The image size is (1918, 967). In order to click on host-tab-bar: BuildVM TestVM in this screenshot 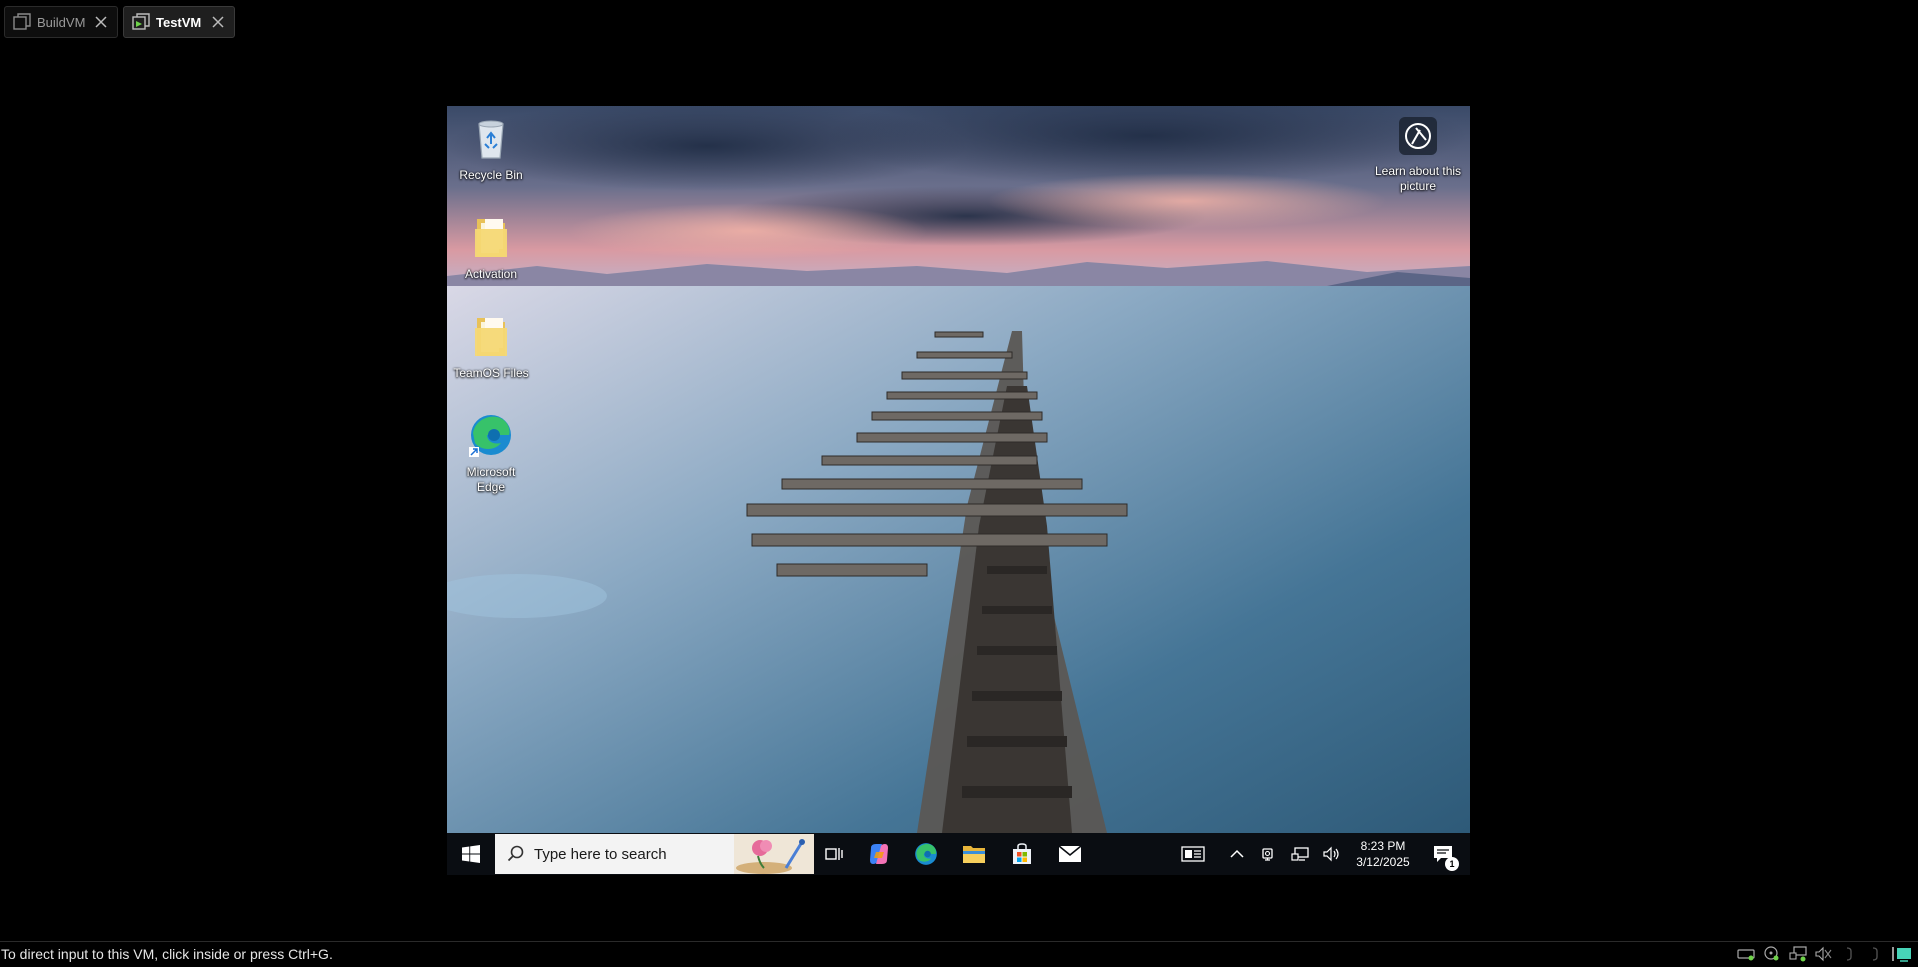, I will do `click(959, 22)`.